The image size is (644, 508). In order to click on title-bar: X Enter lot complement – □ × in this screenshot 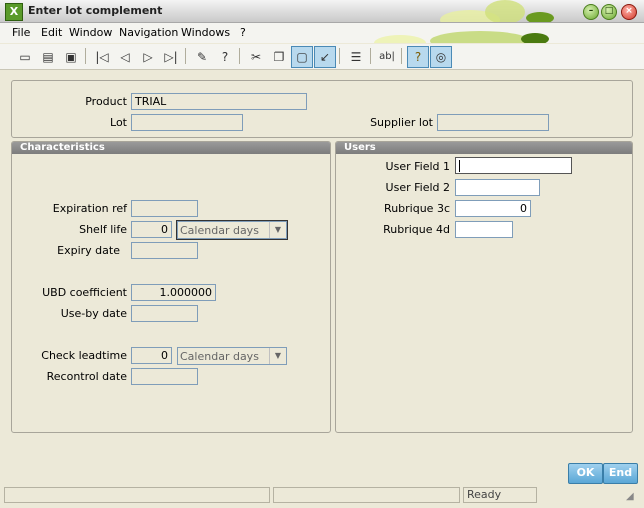, I will do `click(322, 11)`.